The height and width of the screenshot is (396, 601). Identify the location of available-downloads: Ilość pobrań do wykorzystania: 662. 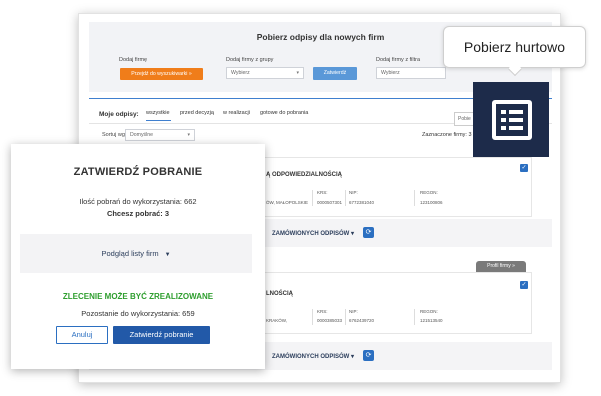
(138, 201).